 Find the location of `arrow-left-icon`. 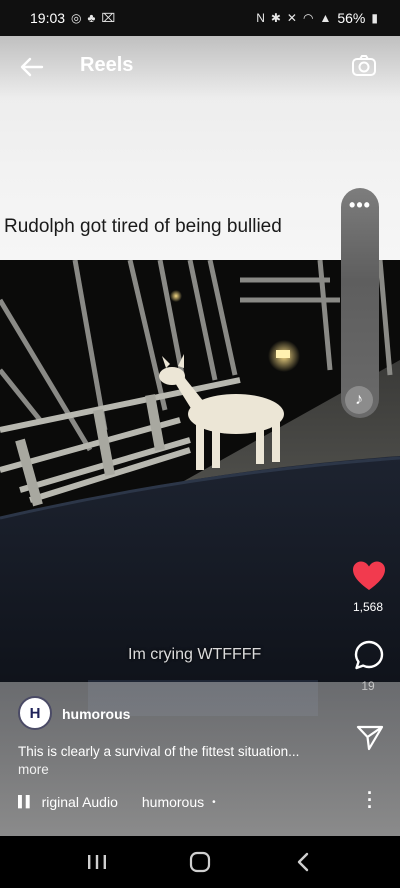

arrow-left-icon is located at coordinates (32, 67).